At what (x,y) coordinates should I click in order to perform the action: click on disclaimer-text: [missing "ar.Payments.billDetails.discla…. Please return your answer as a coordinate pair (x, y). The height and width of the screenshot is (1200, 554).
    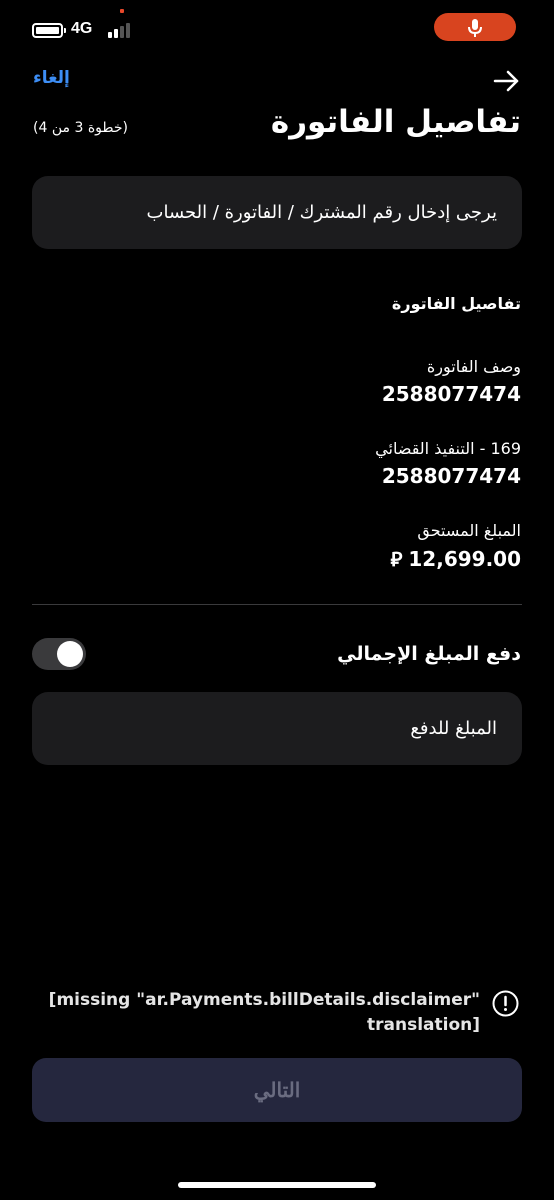
    Looking at the image, I should click on (264, 1012).